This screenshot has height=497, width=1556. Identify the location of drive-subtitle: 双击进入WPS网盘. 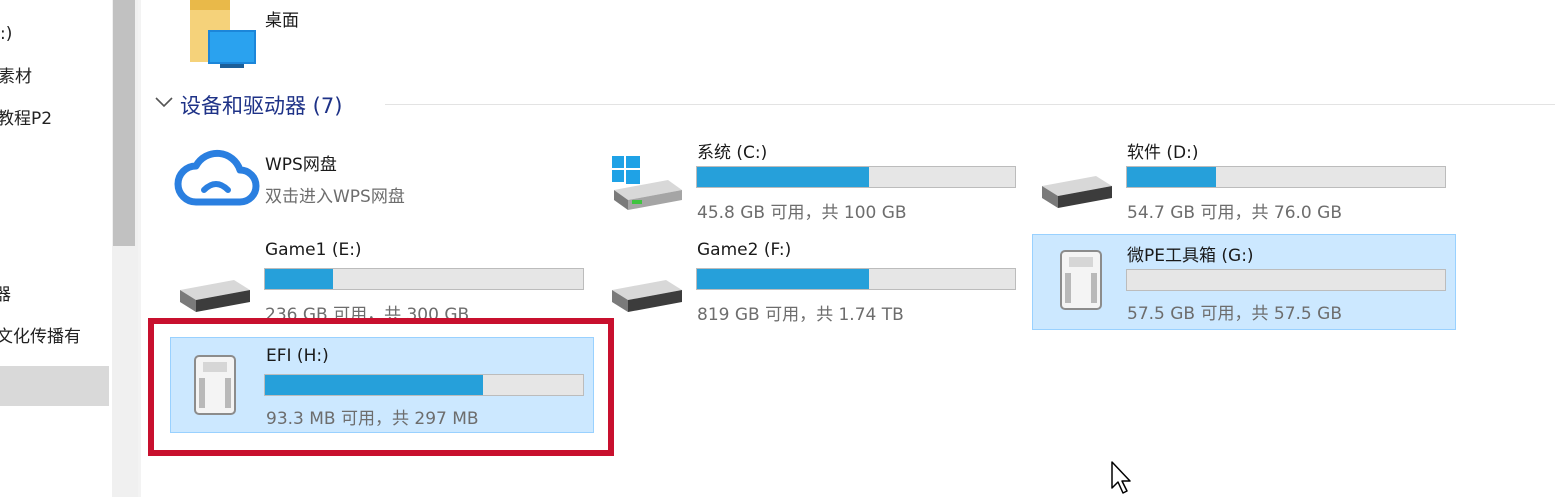
(335, 197).